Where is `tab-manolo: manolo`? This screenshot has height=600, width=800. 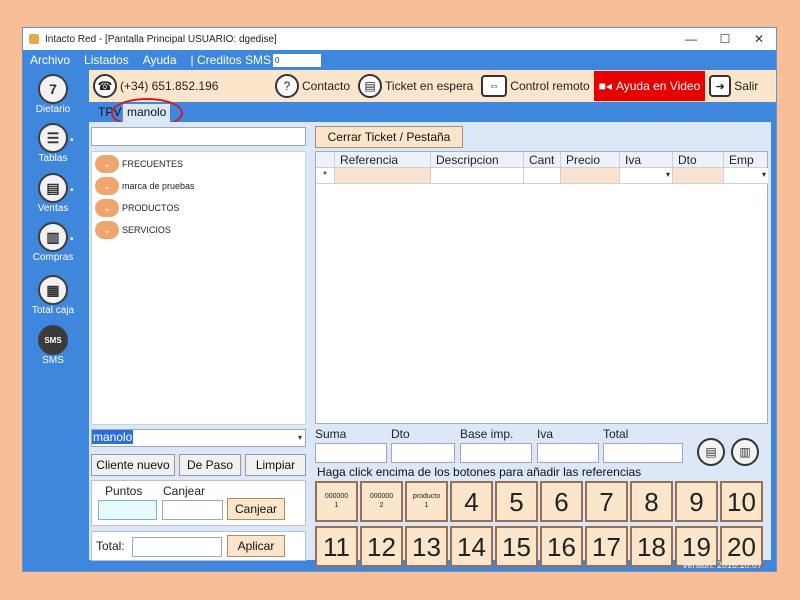
tab-manolo: manolo is located at coordinates (146, 113).